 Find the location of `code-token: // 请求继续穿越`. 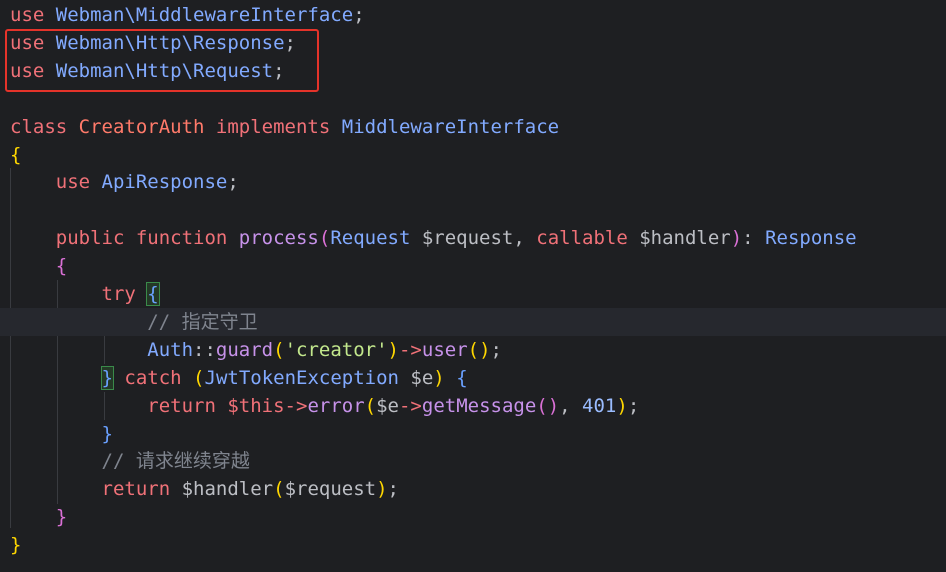

code-token: // 请求继续穿越 is located at coordinates (130, 461).